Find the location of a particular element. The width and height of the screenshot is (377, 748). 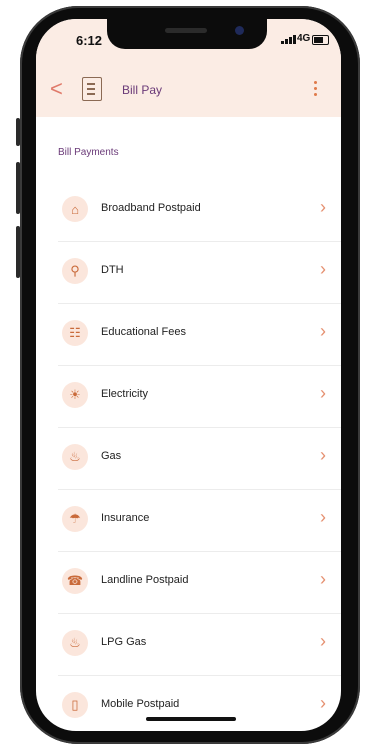

bill-document-icon is located at coordinates (92, 89).